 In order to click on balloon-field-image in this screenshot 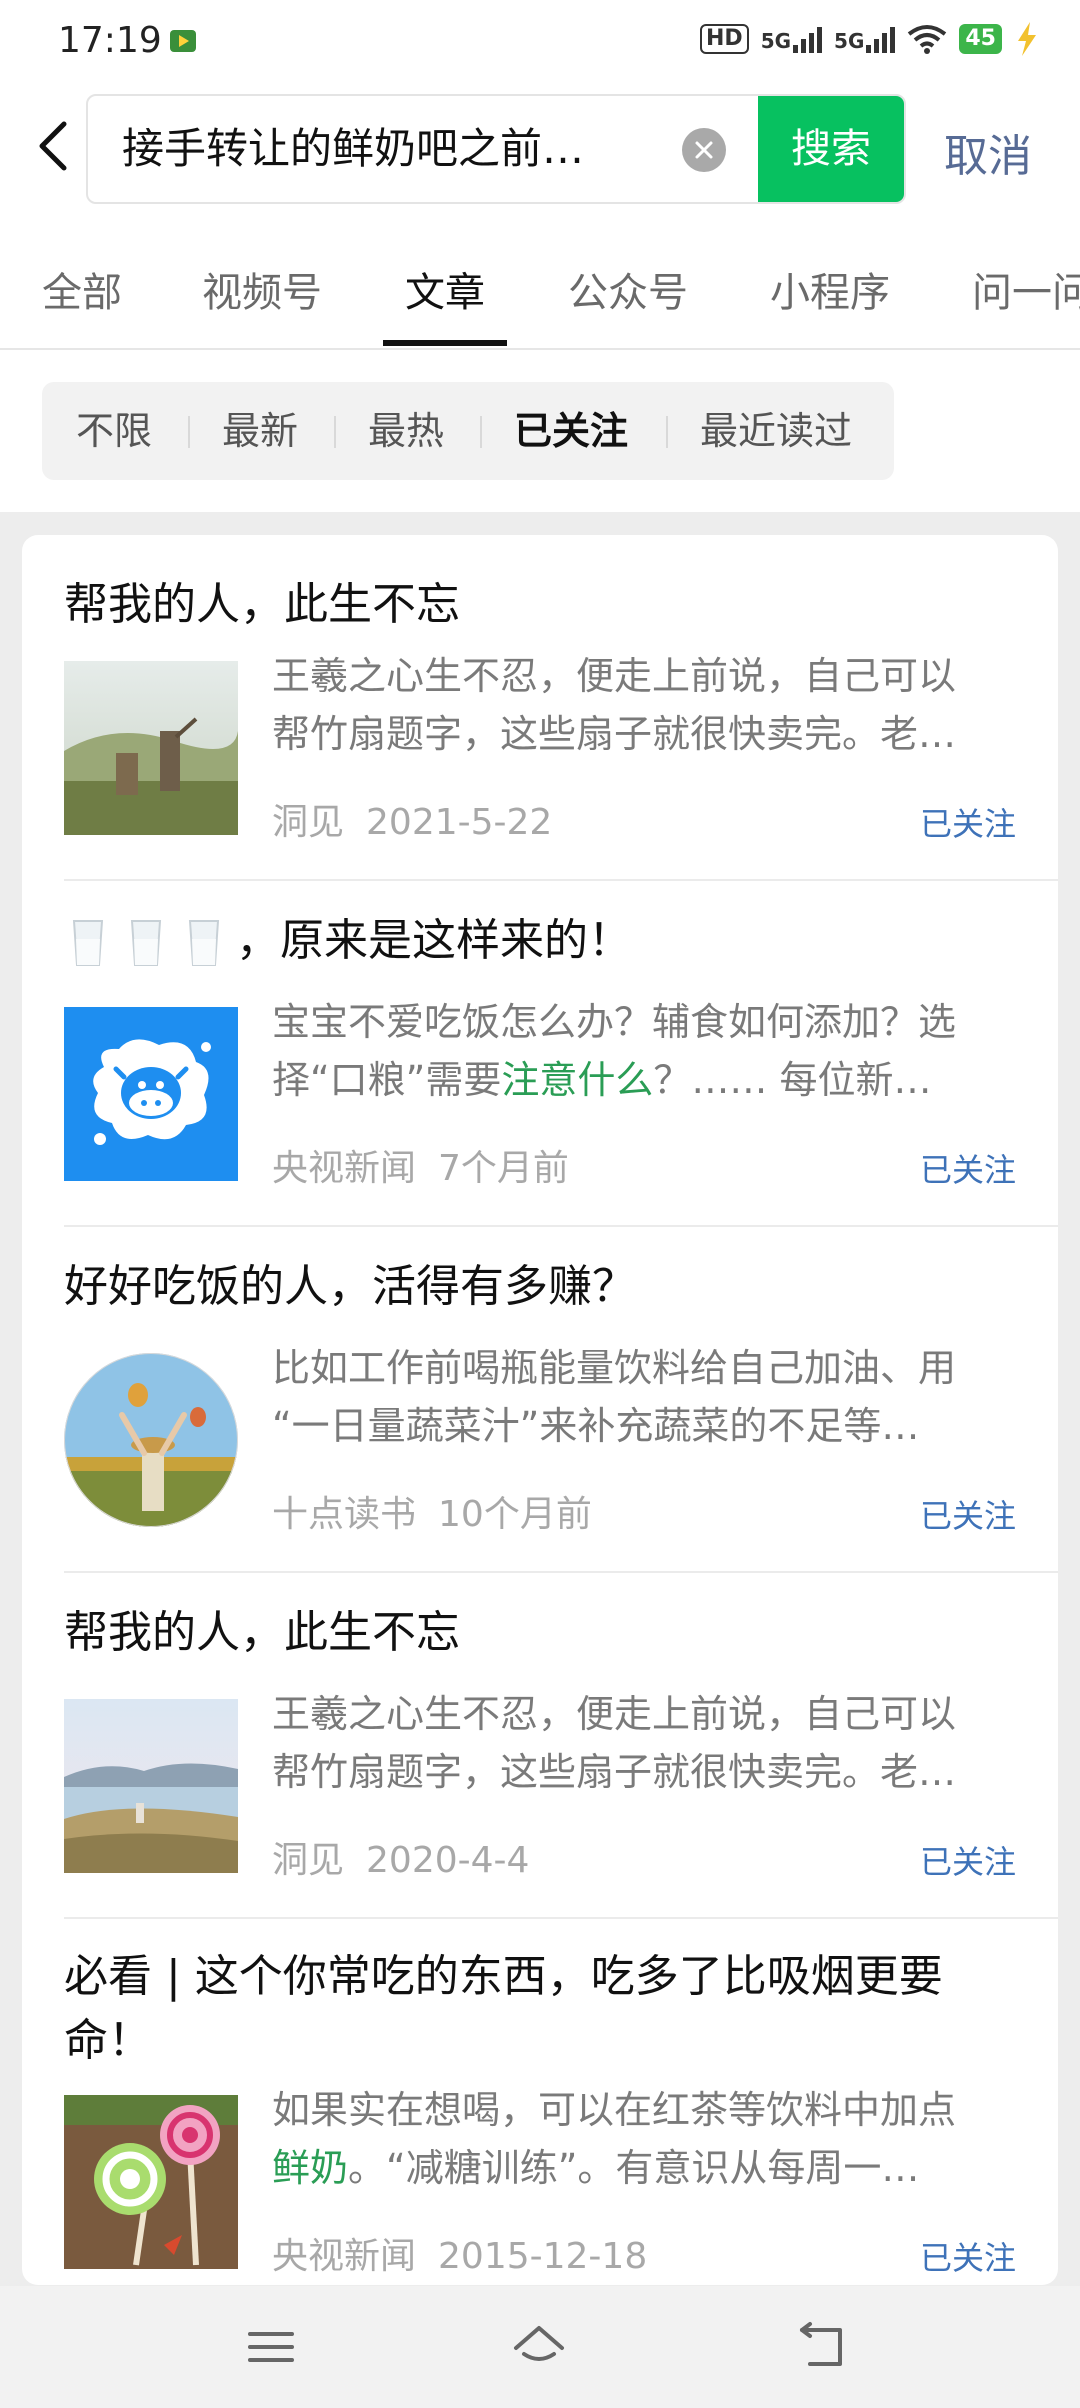, I will do `click(151, 1440)`.